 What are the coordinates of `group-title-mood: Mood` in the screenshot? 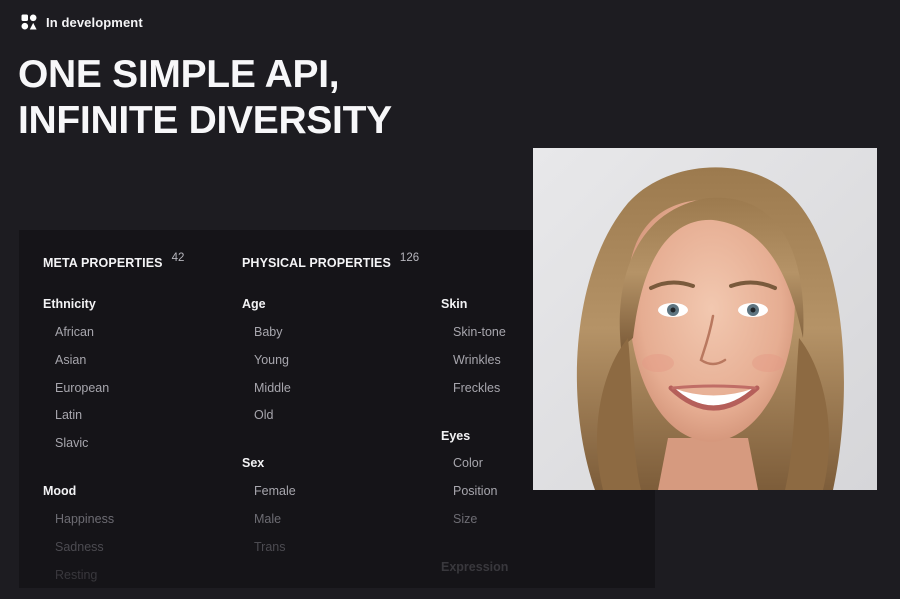 It's located at (60, 491).